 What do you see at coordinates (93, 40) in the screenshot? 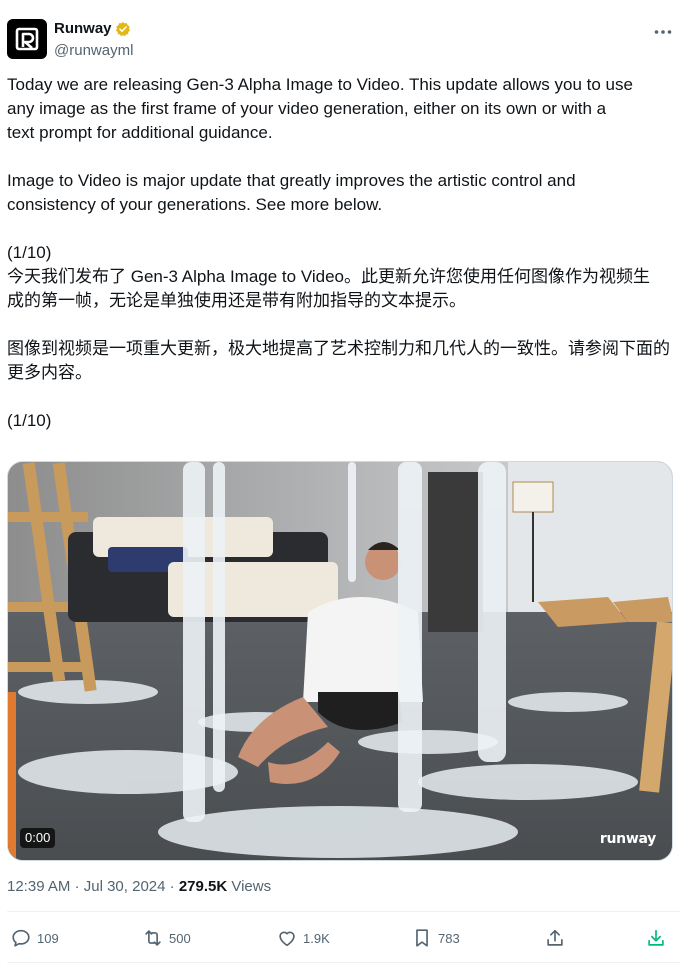
I see `author-names: Runway @runwayml` at bounding box center [93, 40].